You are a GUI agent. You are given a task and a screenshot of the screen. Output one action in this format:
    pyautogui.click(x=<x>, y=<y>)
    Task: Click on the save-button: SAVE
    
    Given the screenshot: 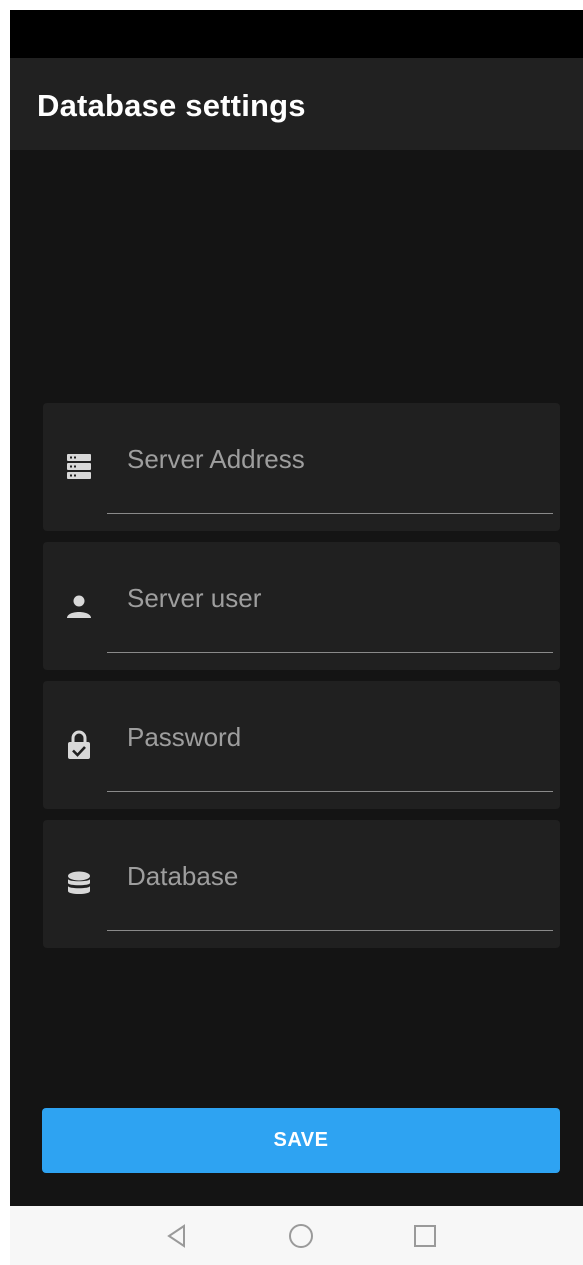 What is the action you would take?
    pyautogui.click(x=301, y=1140)
    